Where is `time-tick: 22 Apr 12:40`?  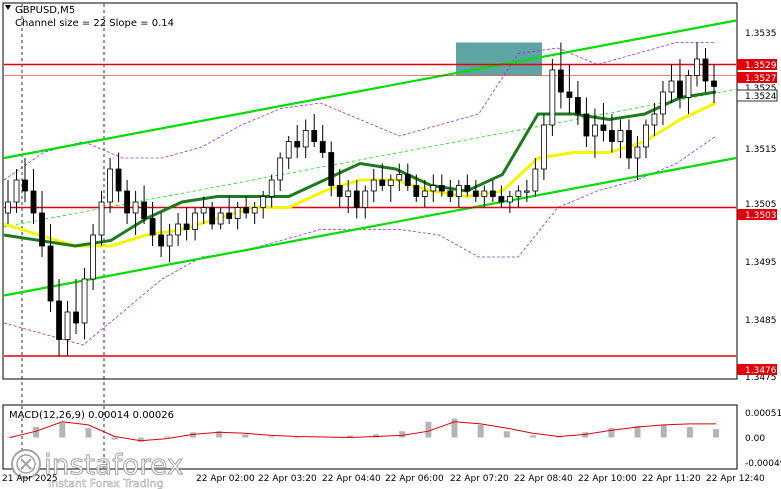
time-tick: 22 Apr 12:40 is located at coordinates (735, 479).